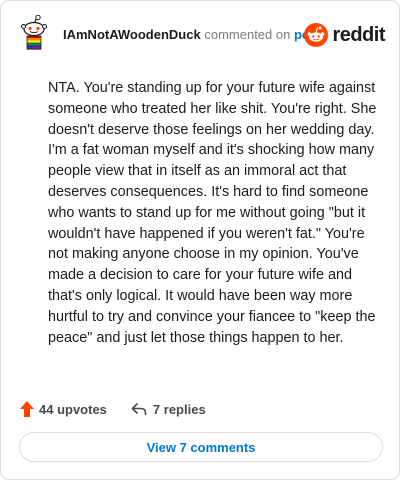  I want to click on reddit-wordmark: reddit, so click(358, 34).